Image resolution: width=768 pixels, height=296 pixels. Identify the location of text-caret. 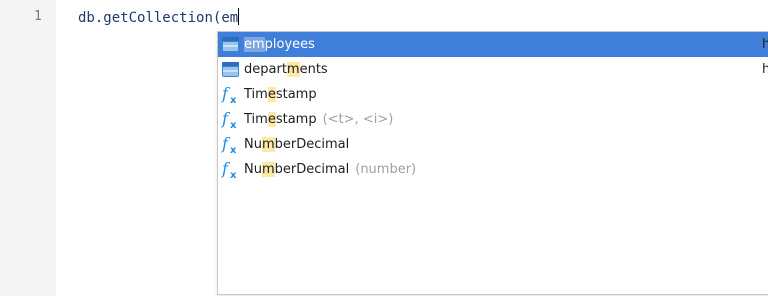
(239, 16).